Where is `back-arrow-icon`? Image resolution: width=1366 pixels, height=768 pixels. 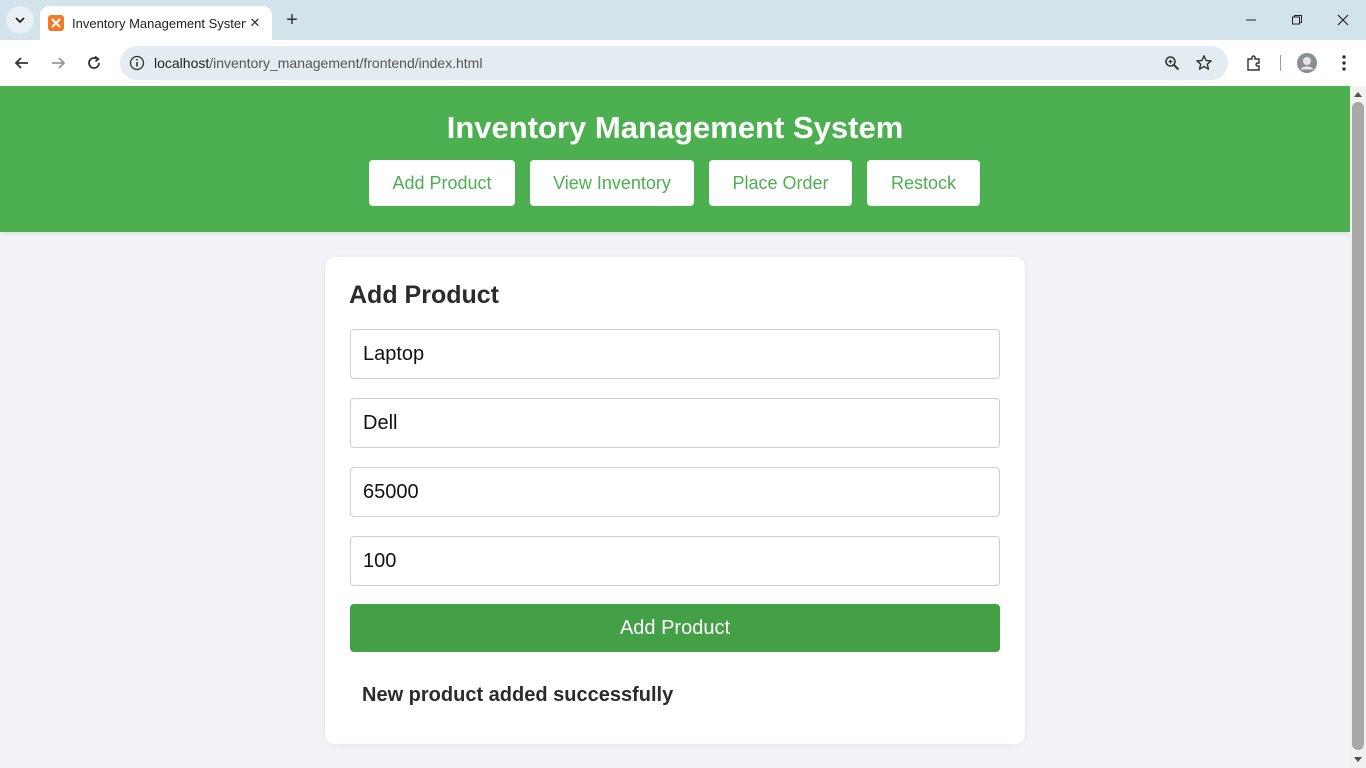
back-arrow-icon is located at coordinates (22, 63).